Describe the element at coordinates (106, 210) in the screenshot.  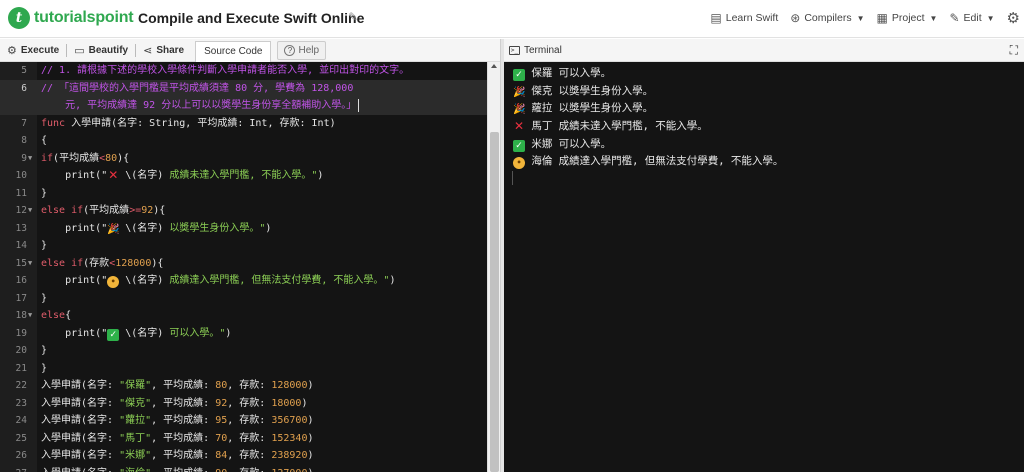
I see `code-token: (平均成績` at that location.